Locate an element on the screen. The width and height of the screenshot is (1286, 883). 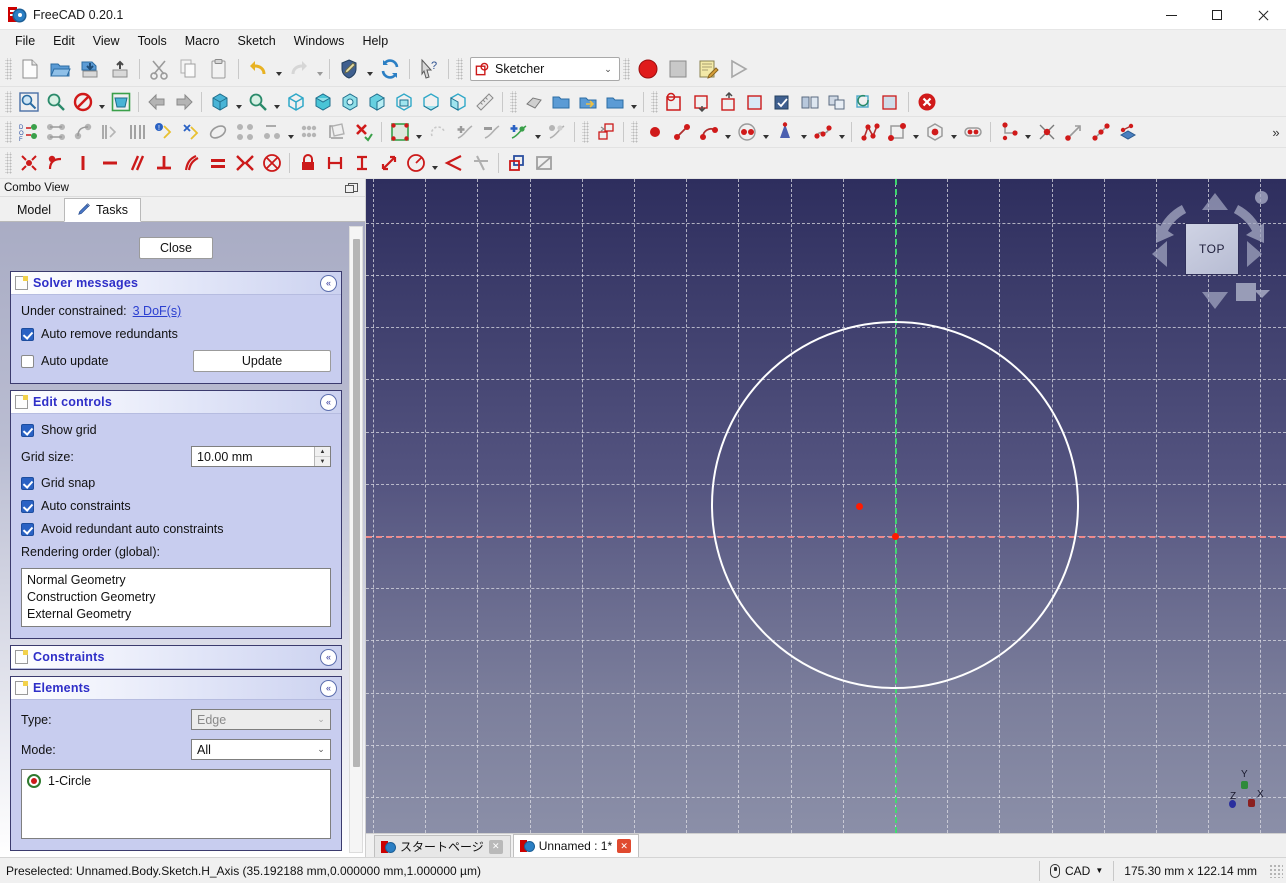
remove-axes-alignment-button is located at coordinates (336, 132).